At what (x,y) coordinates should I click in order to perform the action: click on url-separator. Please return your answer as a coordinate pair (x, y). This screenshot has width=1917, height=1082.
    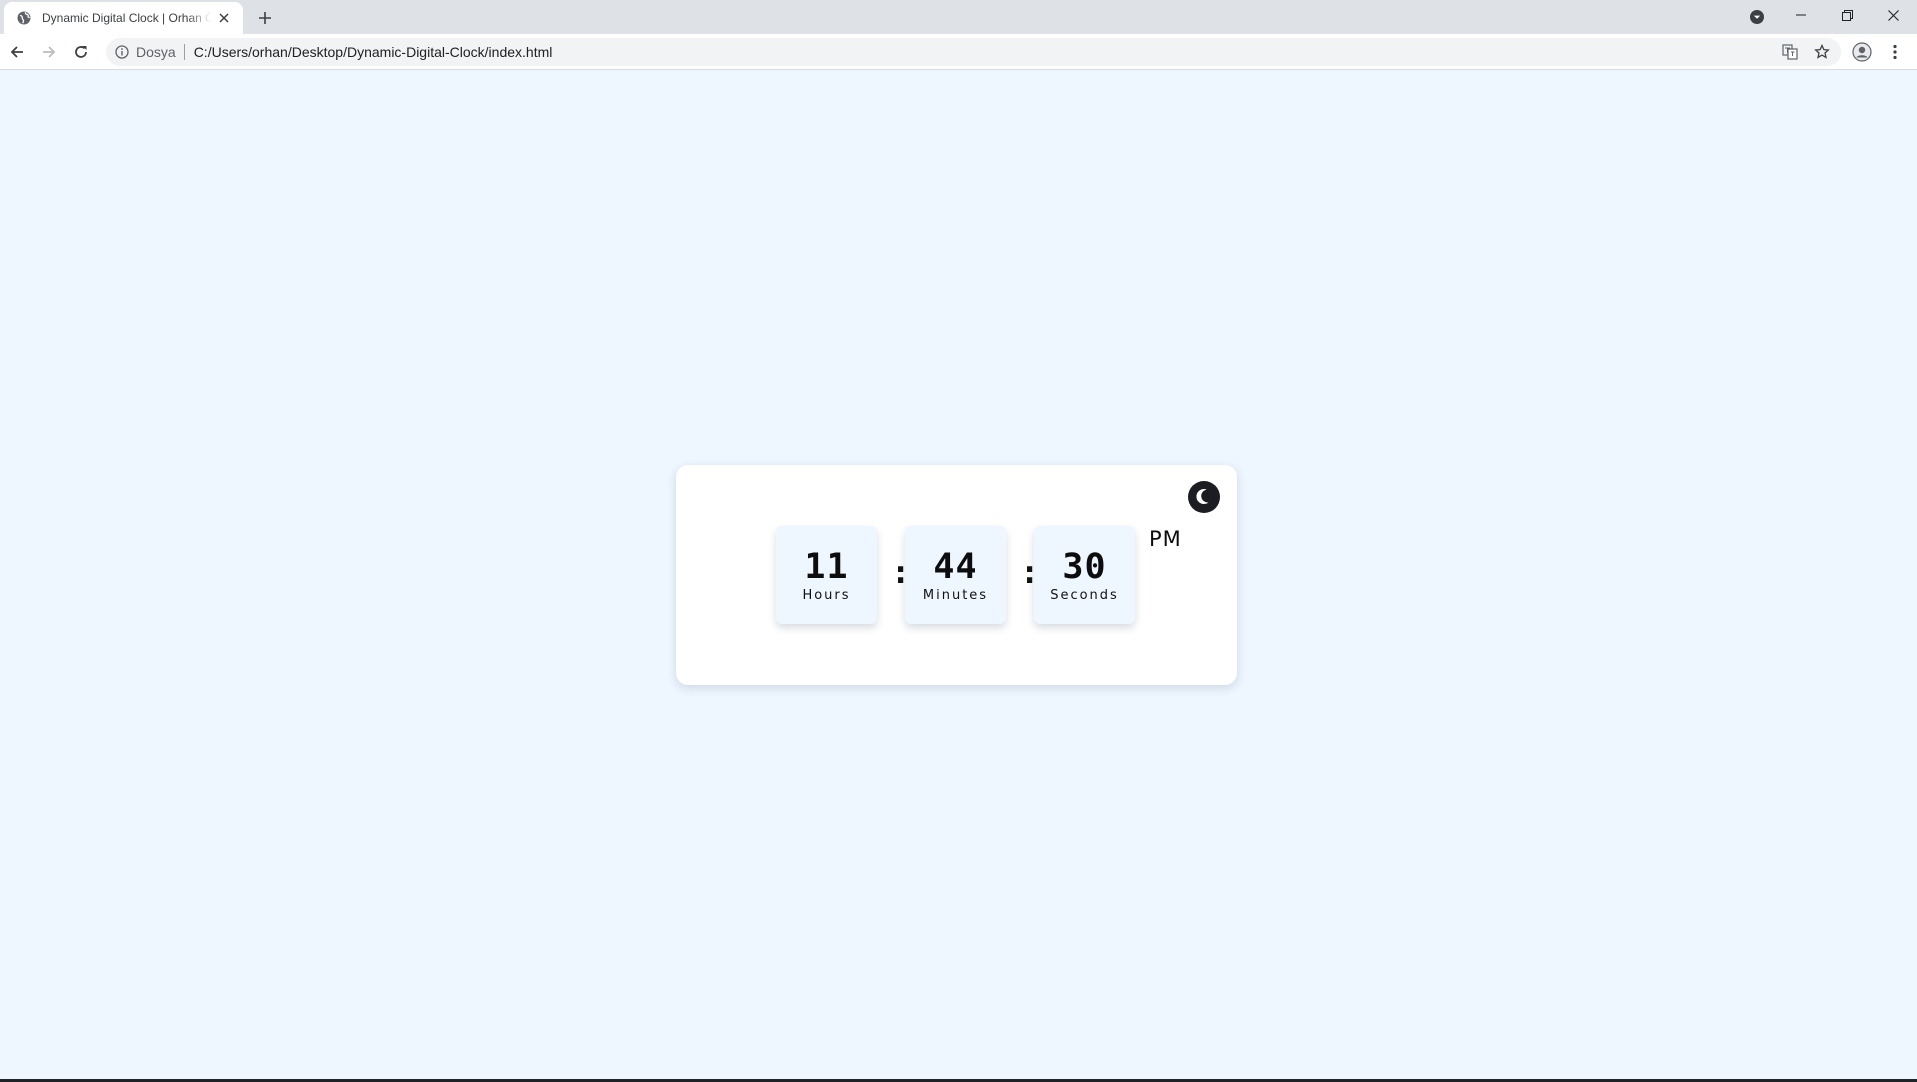
    Looking at the image, I should click on (184, 52).